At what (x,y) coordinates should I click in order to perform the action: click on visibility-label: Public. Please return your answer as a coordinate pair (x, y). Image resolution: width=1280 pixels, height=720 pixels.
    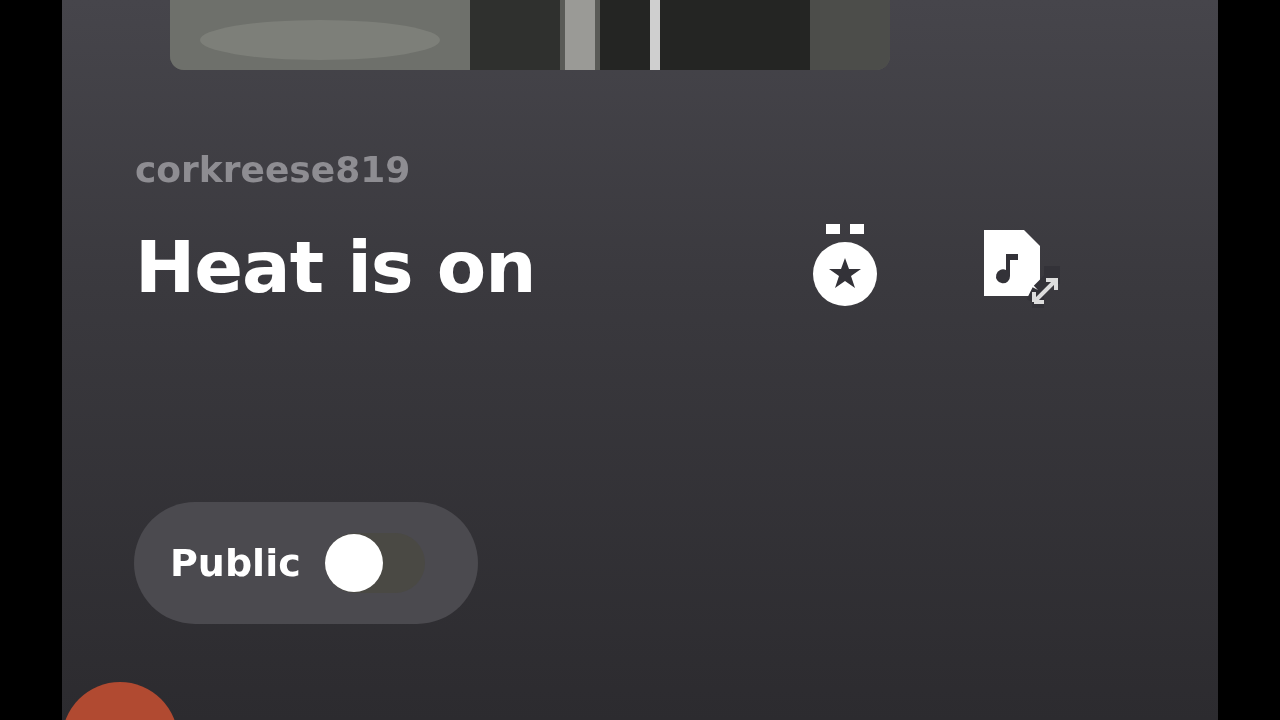
    Looking at the image, I should click on (235, 563).